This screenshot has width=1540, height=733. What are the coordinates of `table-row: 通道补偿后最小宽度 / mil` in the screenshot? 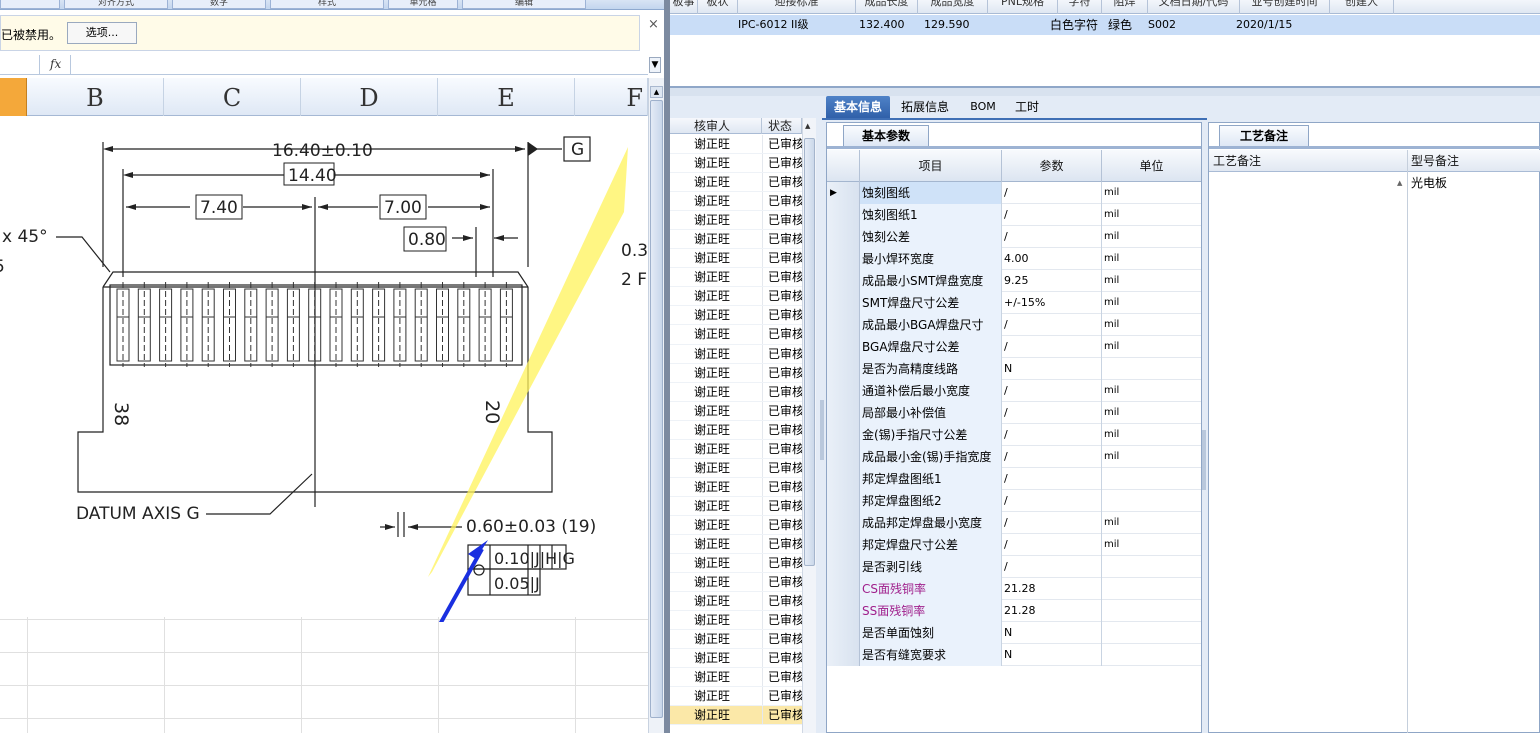 It's located at (1014, 391).